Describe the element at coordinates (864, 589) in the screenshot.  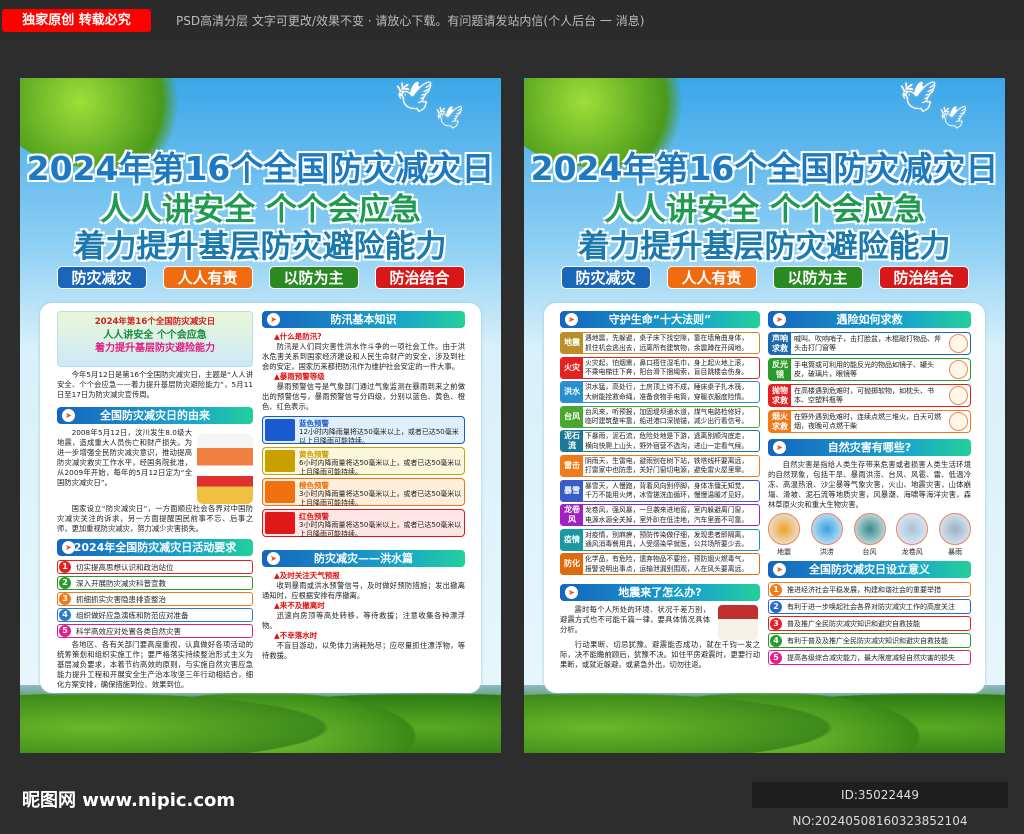
I see `list-item-text: 推进经济社会平稳发展，构建和谐社会的重要举措` at that location.